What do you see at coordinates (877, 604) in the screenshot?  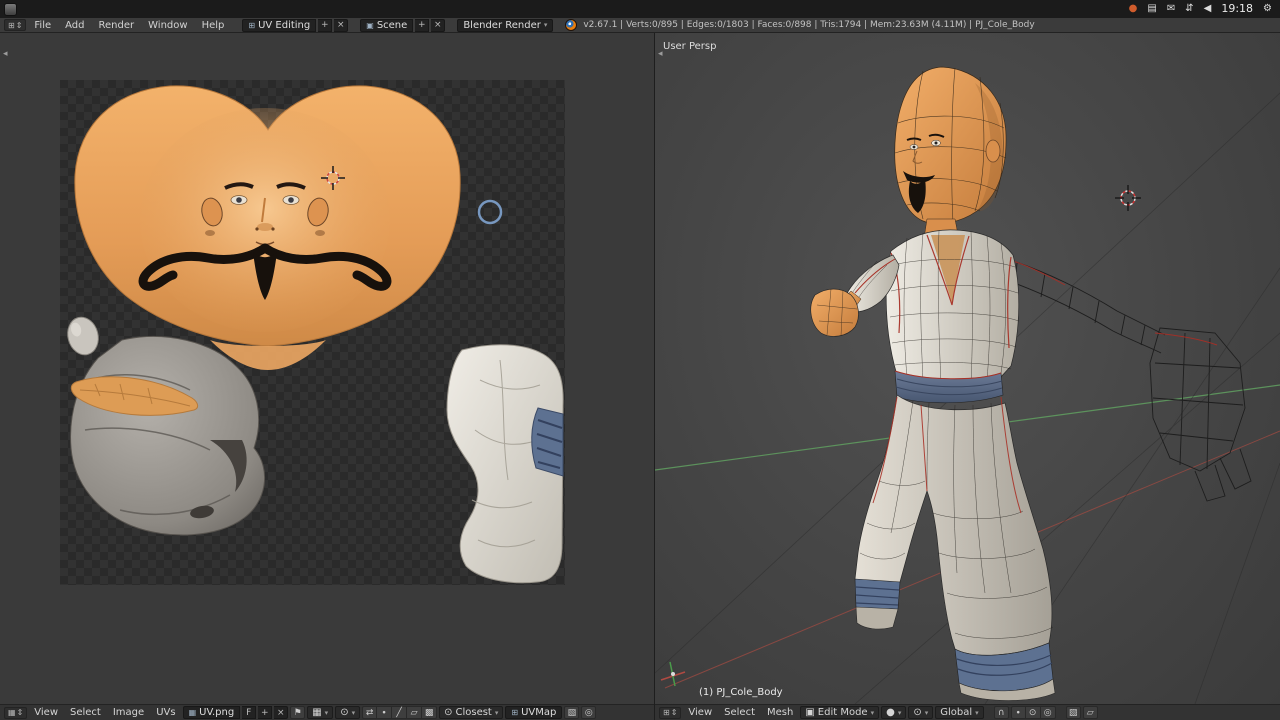 I see `left-boot` at bounding box center [877, 604].